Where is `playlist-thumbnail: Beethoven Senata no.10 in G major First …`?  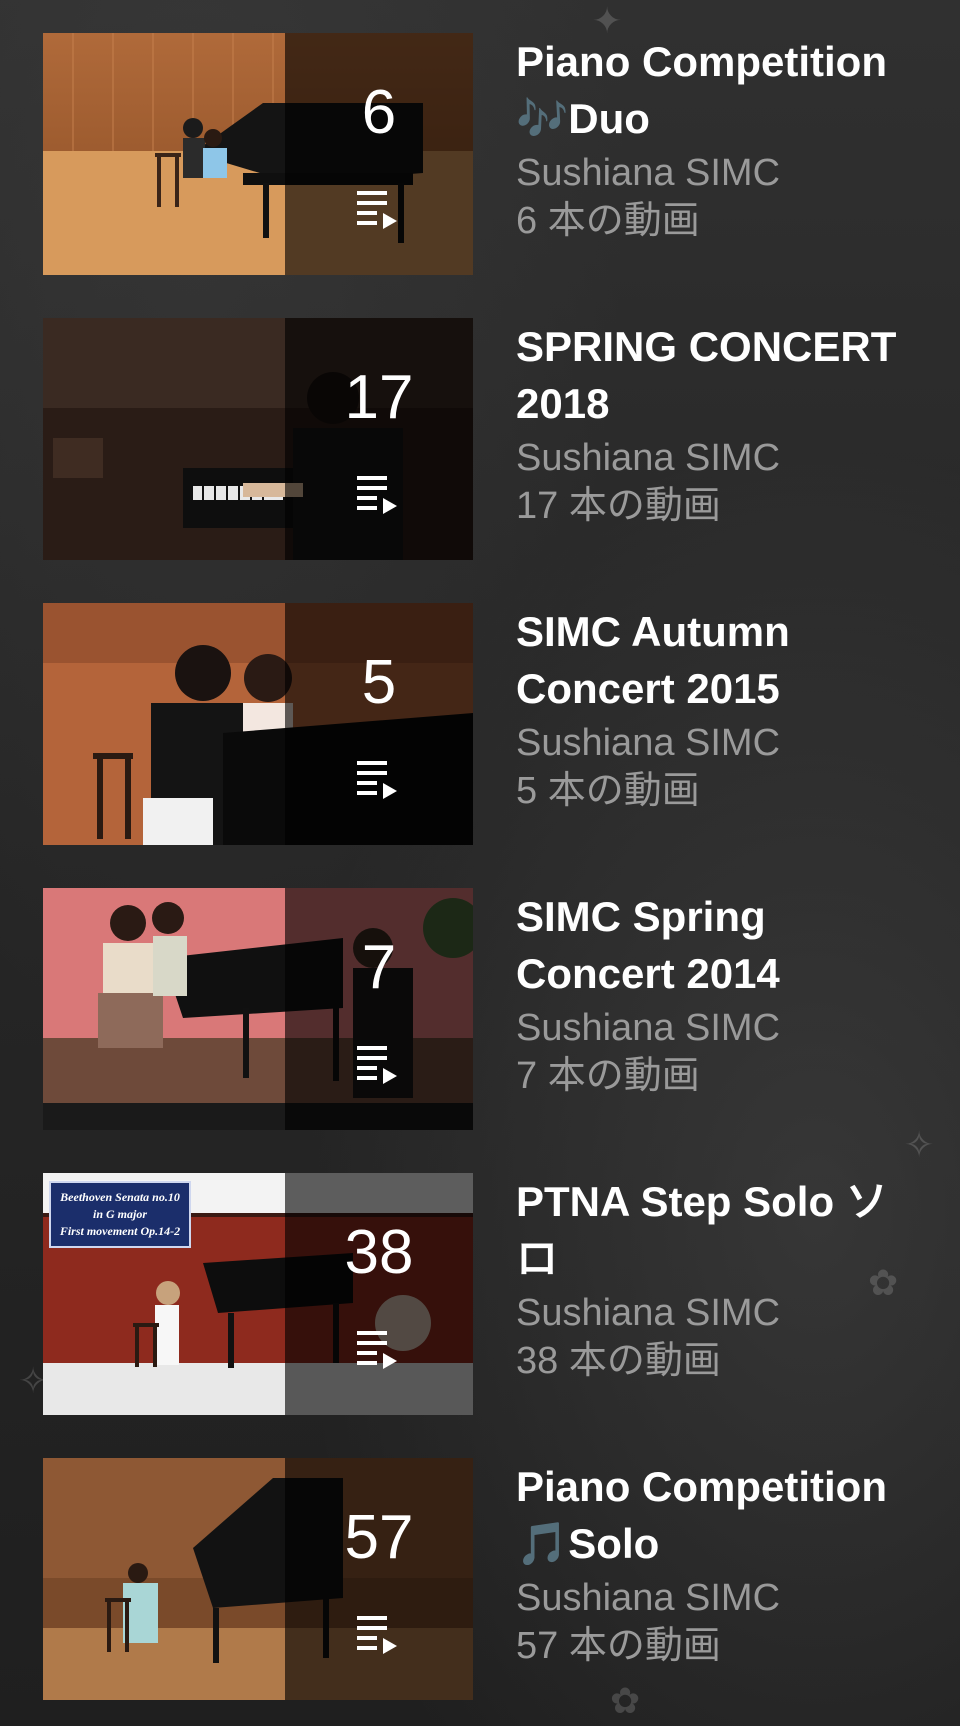 playlist-thumbnail: Beethoven Senata no.10 in G major First … is located at coordinates (258, 1294).